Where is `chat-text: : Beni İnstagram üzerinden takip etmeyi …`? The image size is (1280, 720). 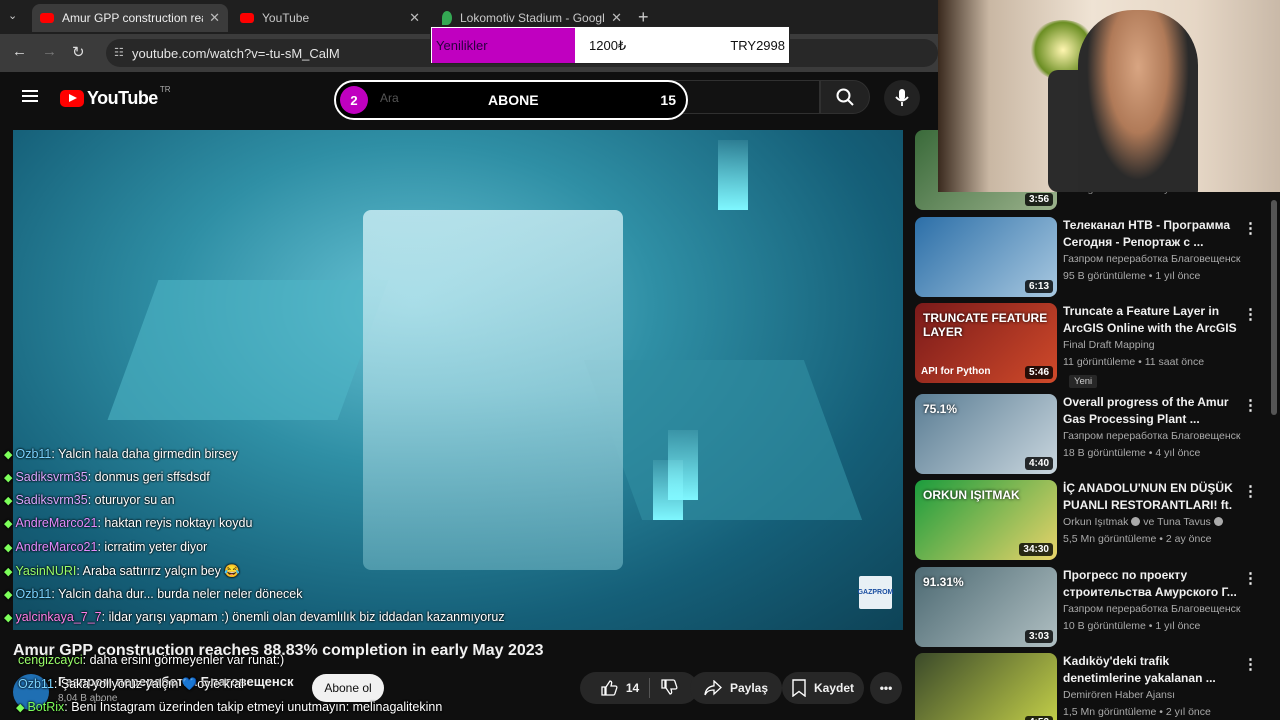 chat-text: : Beni İnstagram üzerinden takip etmeyi … is located at coordinates (253, 707).